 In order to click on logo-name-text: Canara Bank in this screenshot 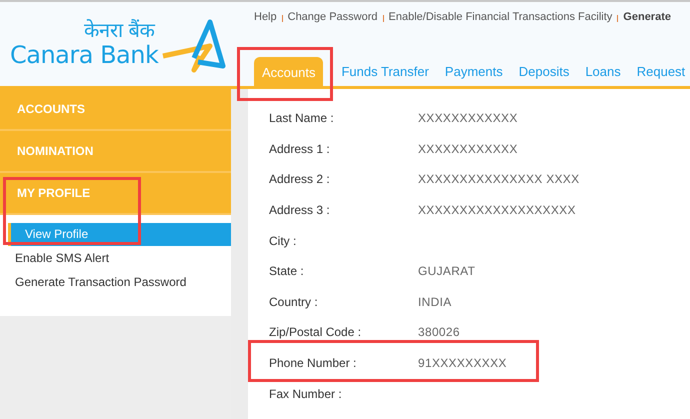, I will do `click(84, 55)`.